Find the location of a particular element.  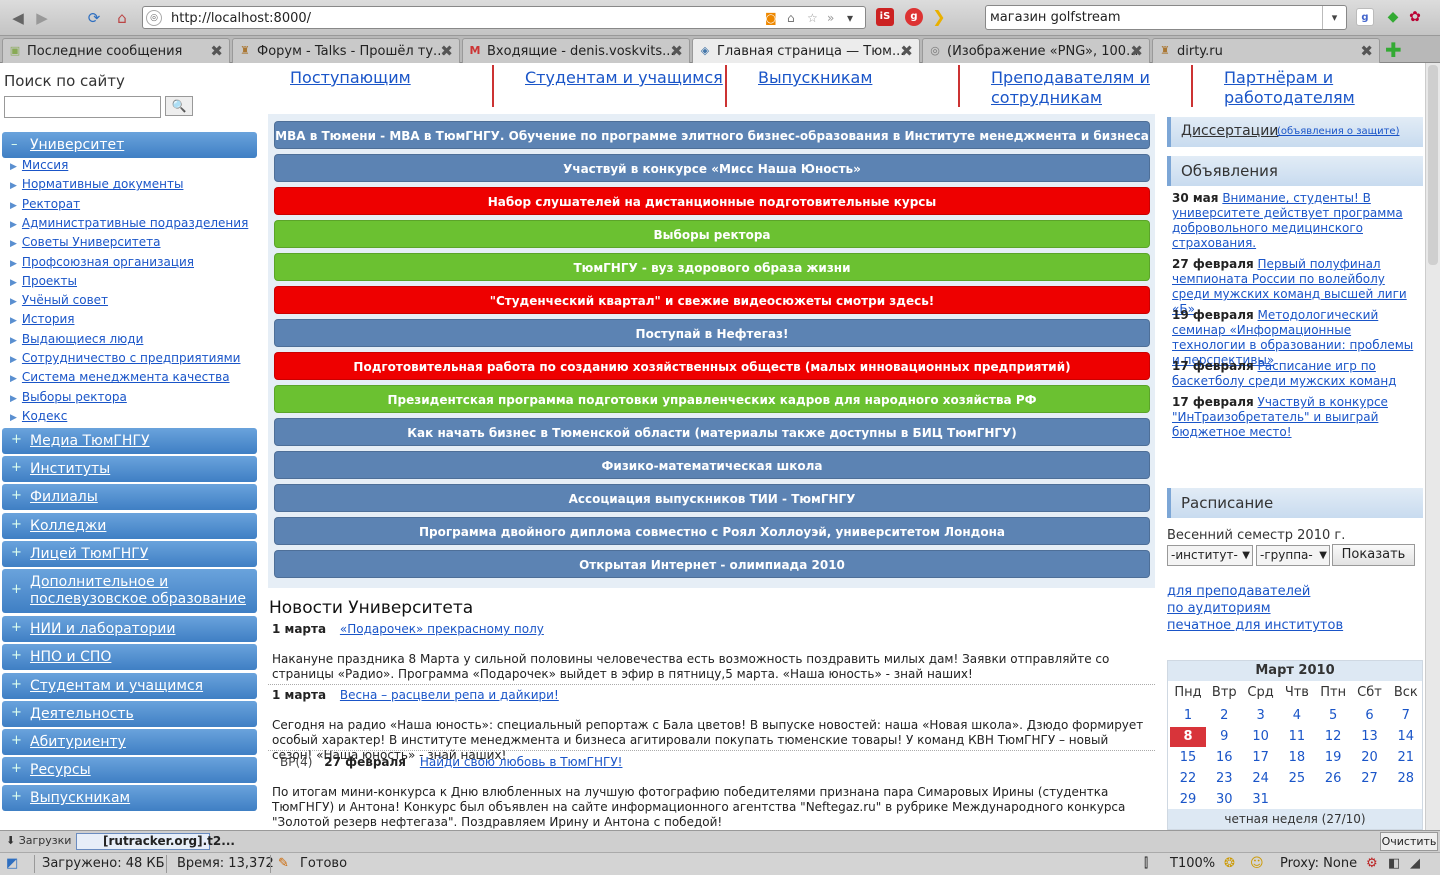

sidebar-subitem: ▶ Система менеджмента качества is located at coordinates (120, 377).